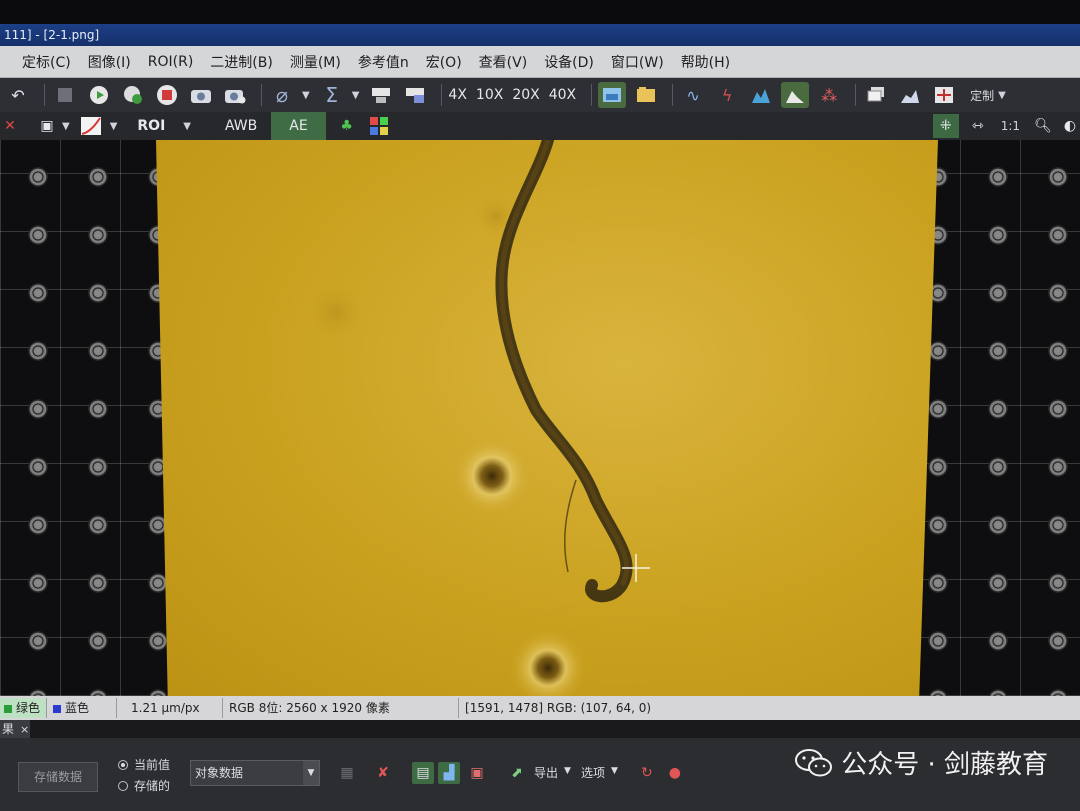 The height and width of the screenshot is (811, 1080). Describe the element at coordinates (693, 95) in the screenshot. I see `wave-icon: ∿` at that location.